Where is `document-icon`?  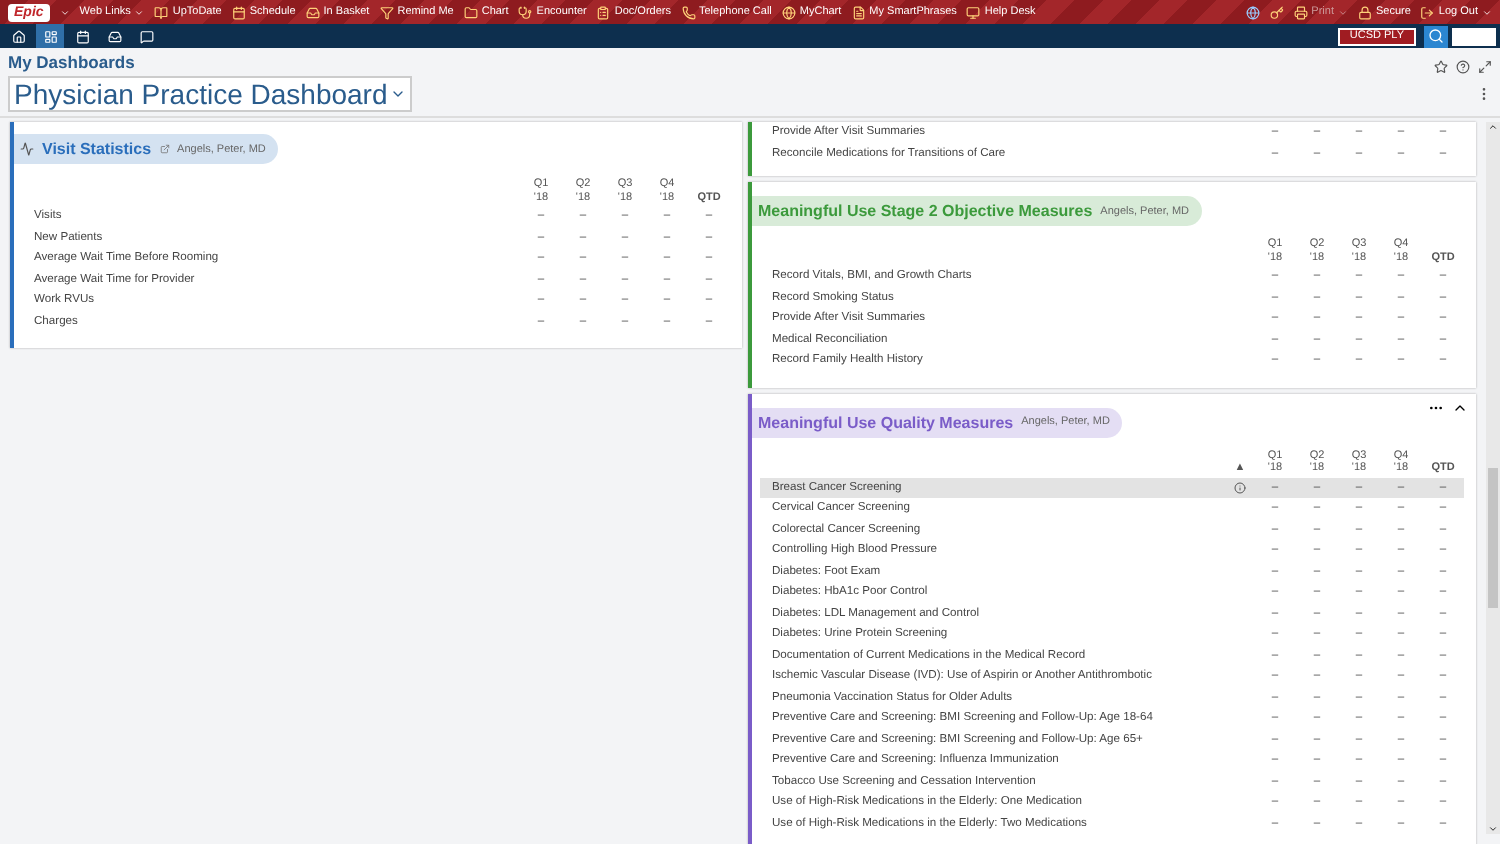
document-icon is located at coordinates (858, 12).